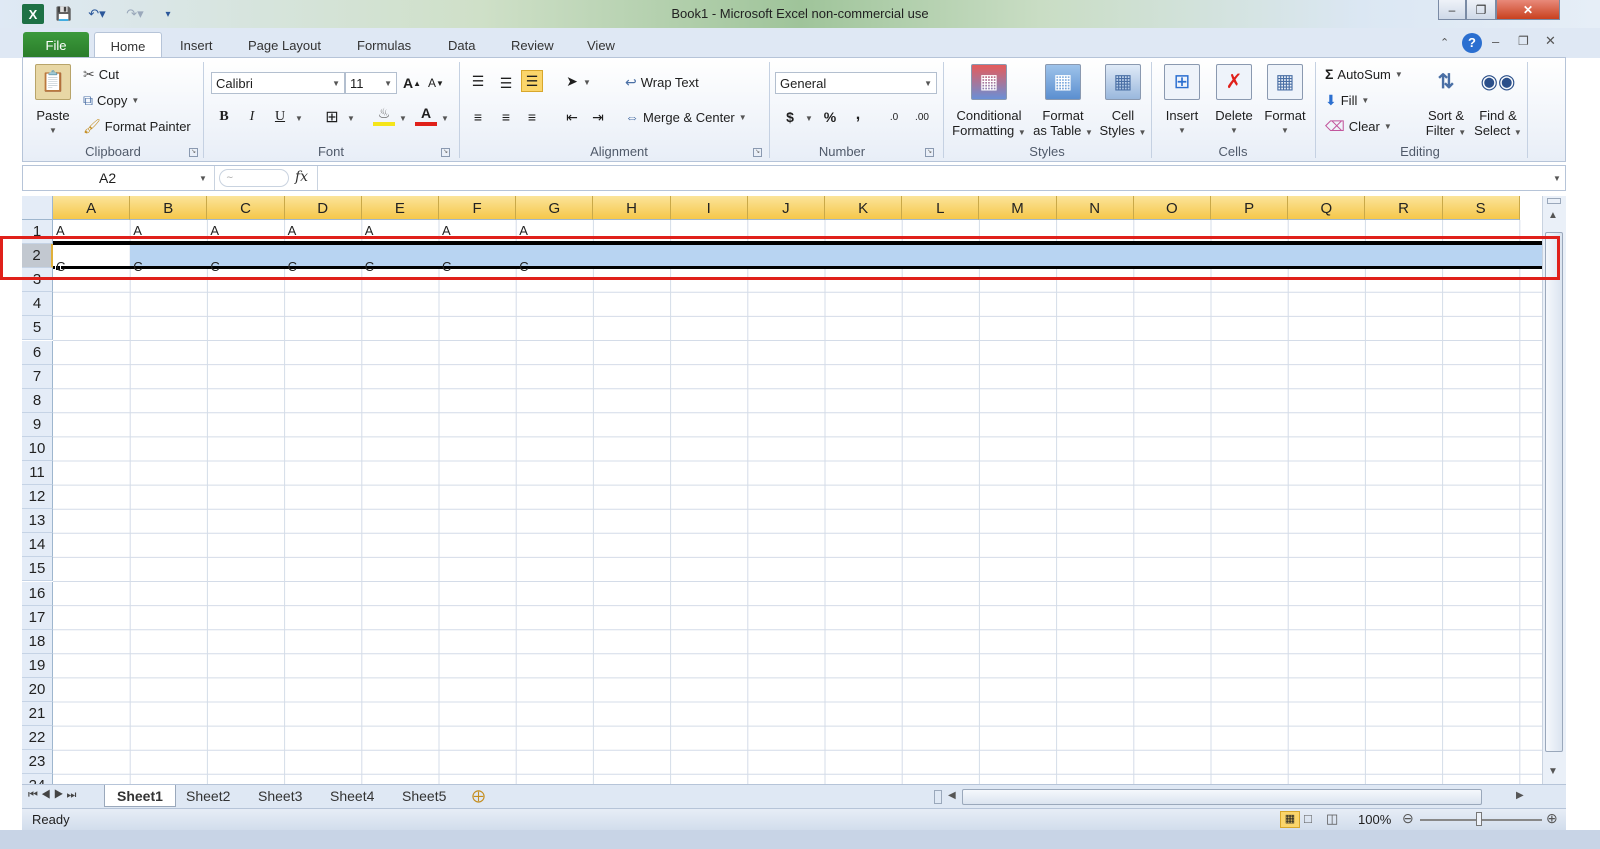 This screenshot has width=1600, height=849. What do you see at coordinates (1234, 101) in the screenshot?
I see `delete-cells-button: ✗ Delete ▼` at bounding box center [1234, 101].